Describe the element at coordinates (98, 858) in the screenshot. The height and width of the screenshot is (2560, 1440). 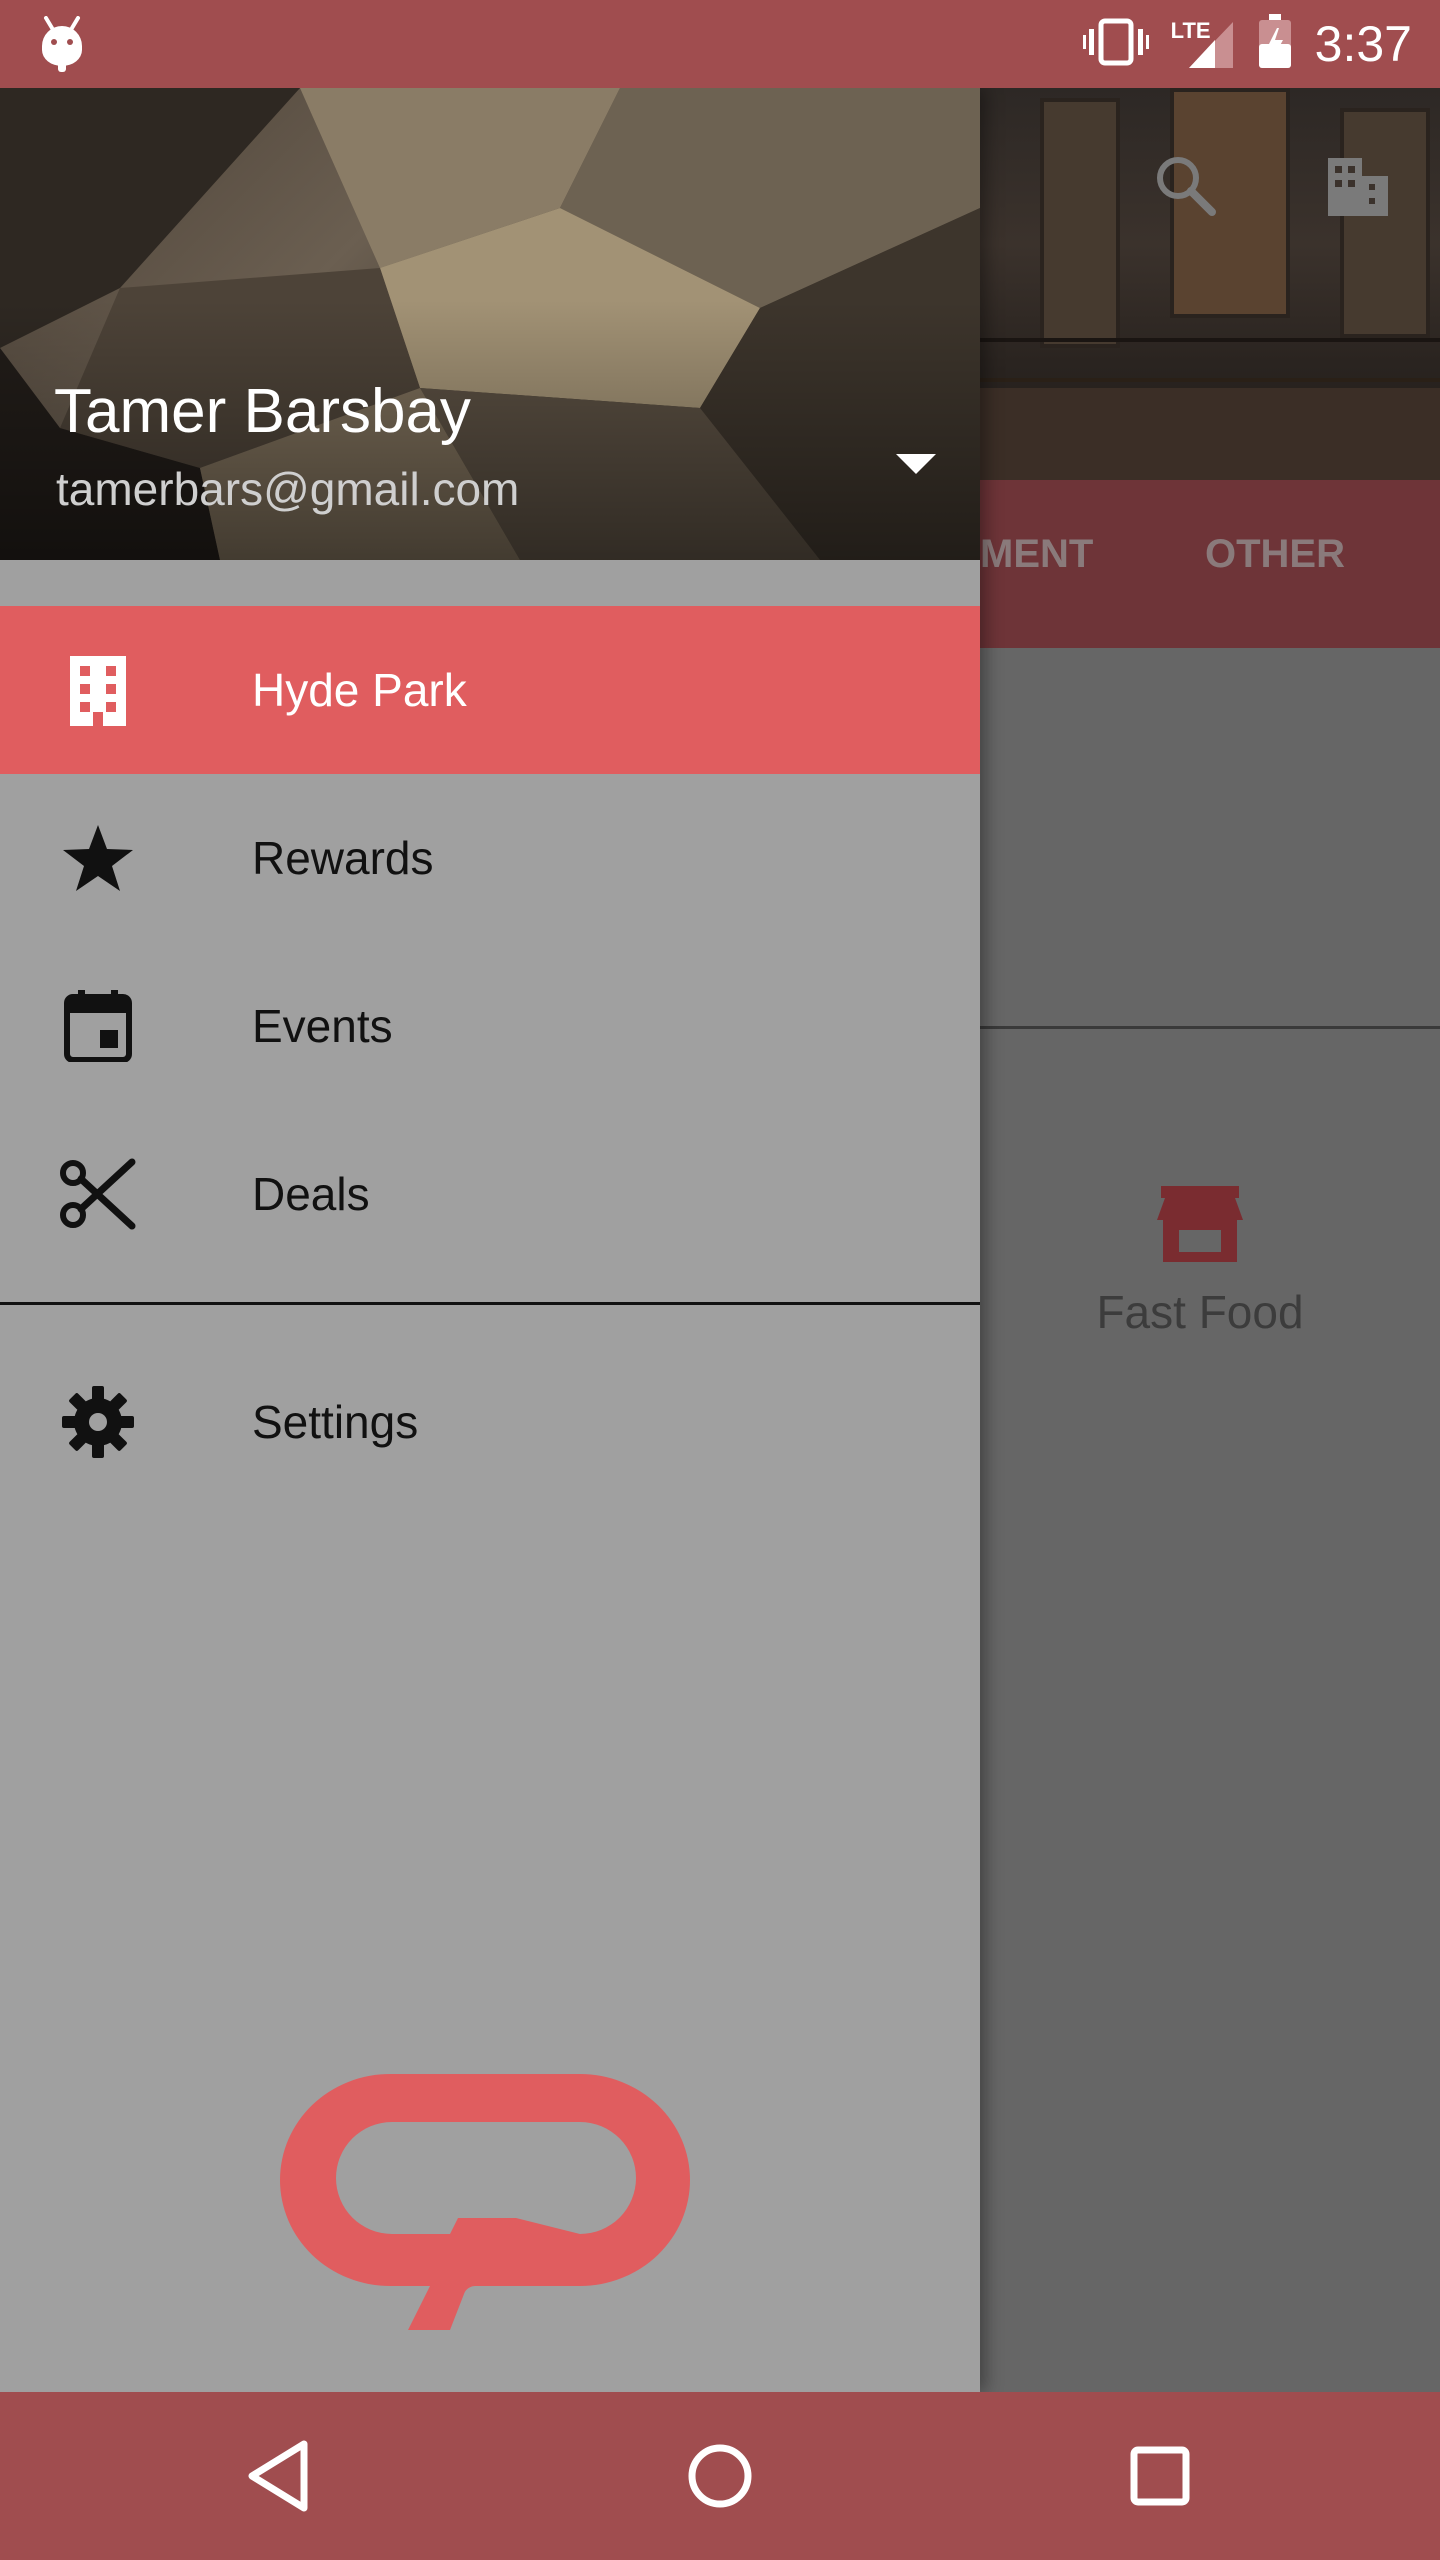
I see `star-icon` at that location.